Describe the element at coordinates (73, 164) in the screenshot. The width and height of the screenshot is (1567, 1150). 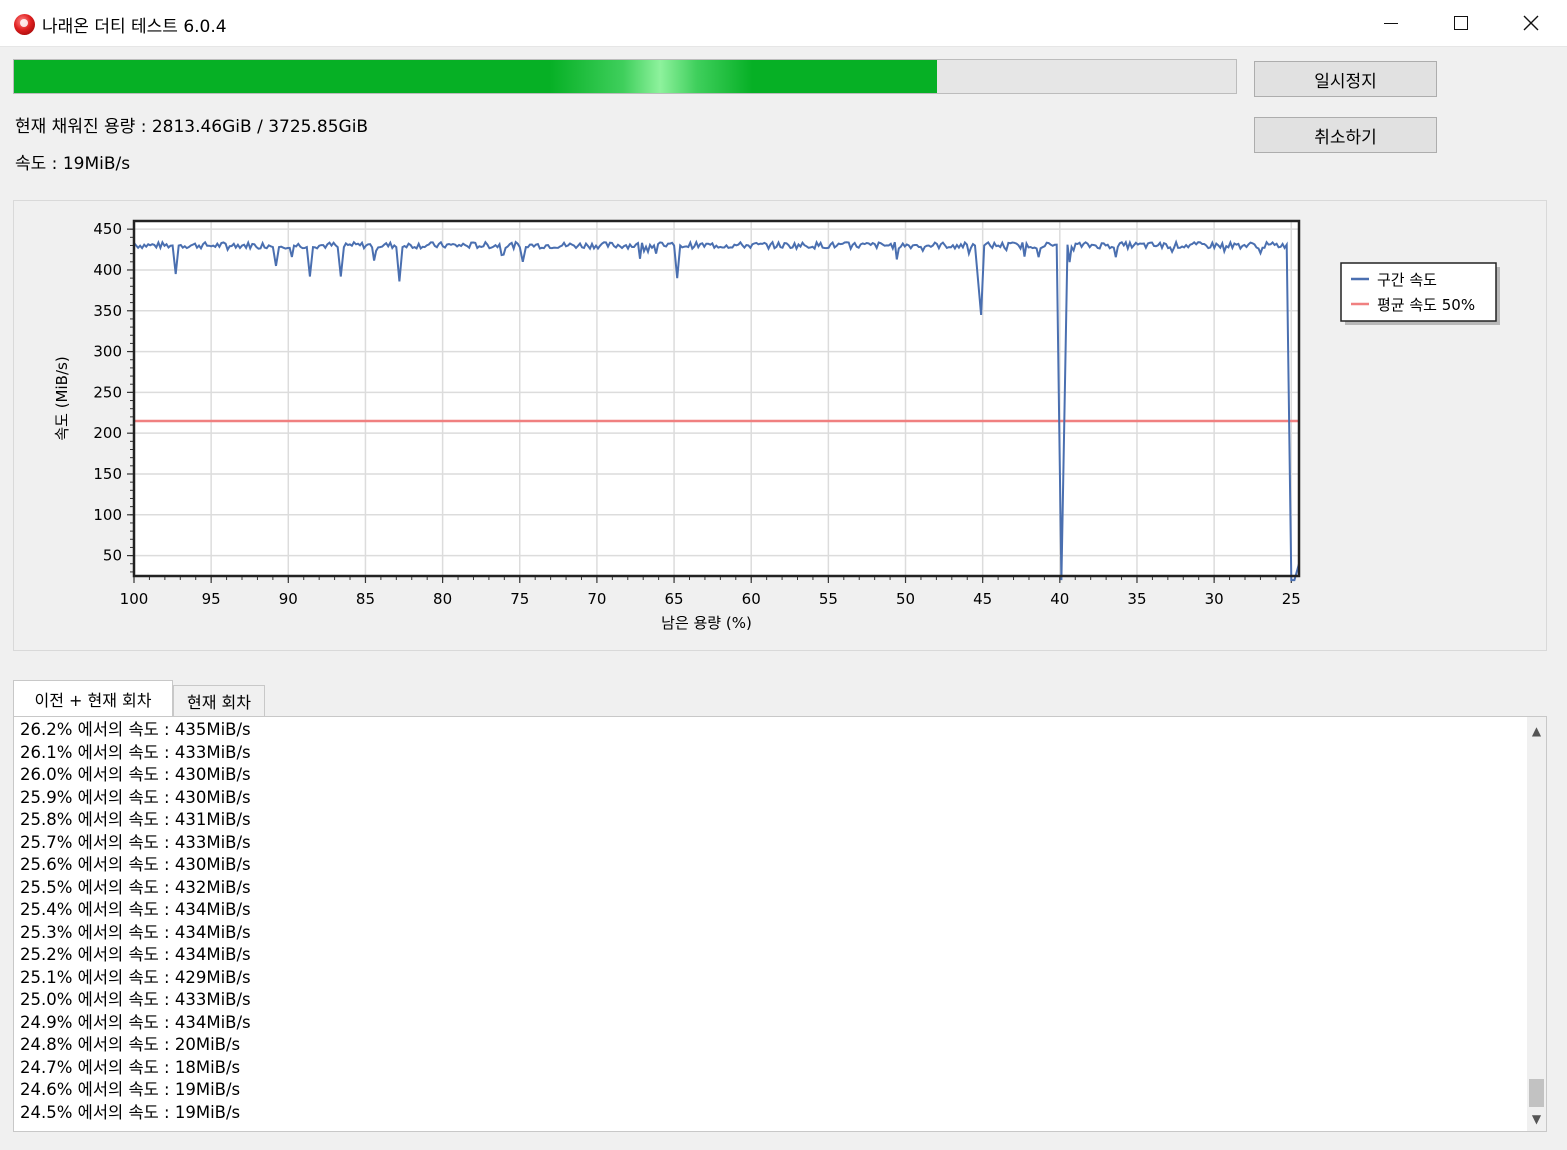
I see `current-speed-text: 속도 : 19MiB/s` at that location.